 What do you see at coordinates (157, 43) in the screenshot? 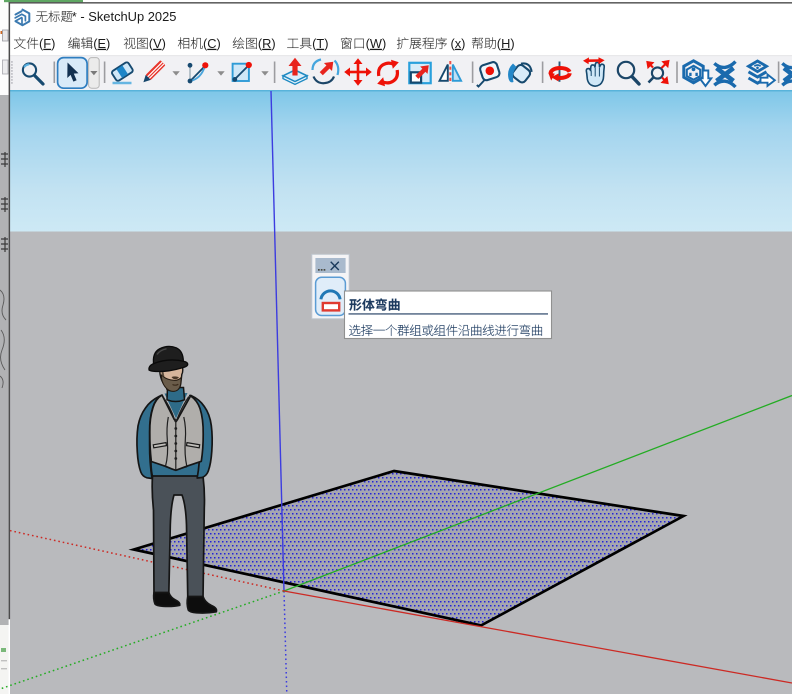
I see `svg-text: (V)` at bounding box center [157, 43].